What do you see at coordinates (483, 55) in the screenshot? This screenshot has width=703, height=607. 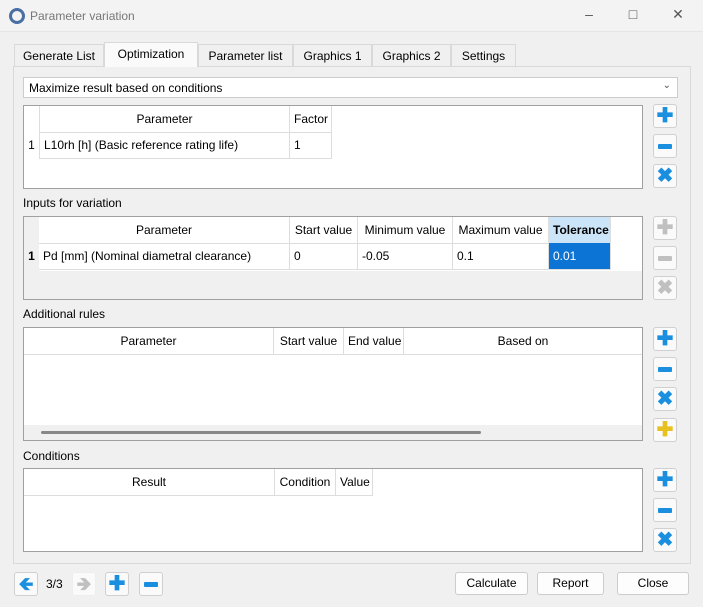 I see `tab-settings: Settings` at bounding box center [483, 55].